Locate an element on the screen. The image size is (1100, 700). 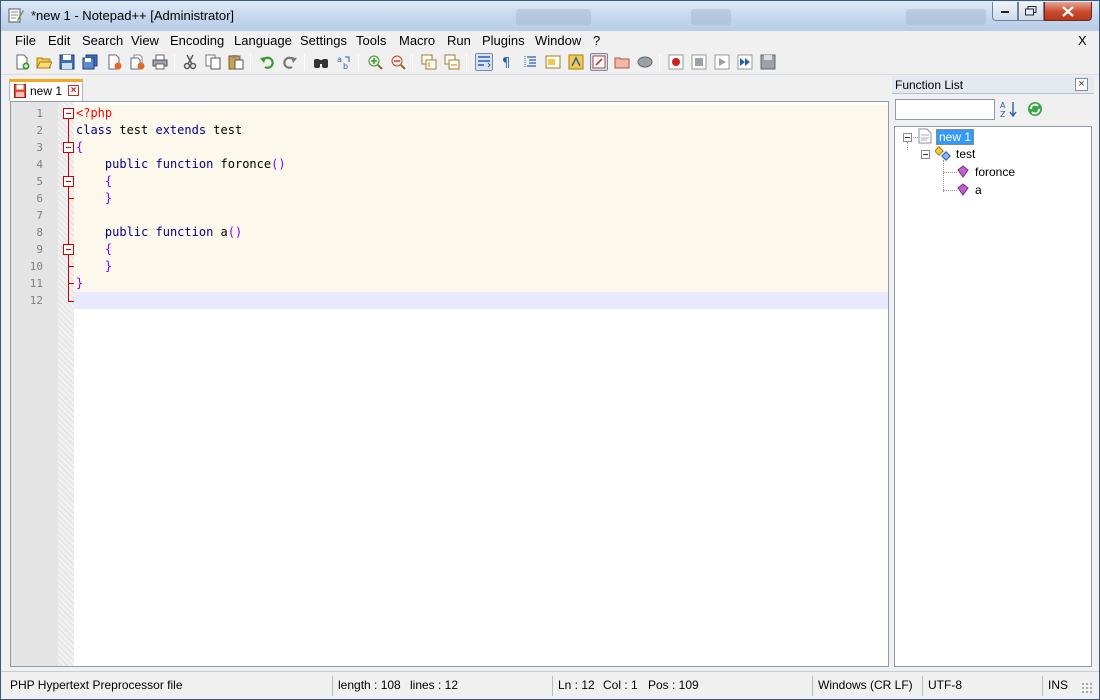
line-number: 10 is located at coordinates (36, 266).